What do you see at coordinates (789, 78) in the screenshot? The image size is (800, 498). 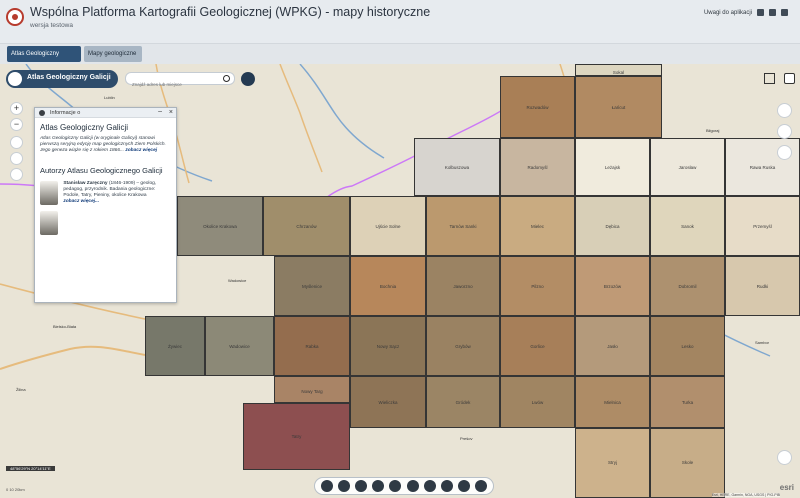 I see `visibility-icon` at bounding box center [789, 78].